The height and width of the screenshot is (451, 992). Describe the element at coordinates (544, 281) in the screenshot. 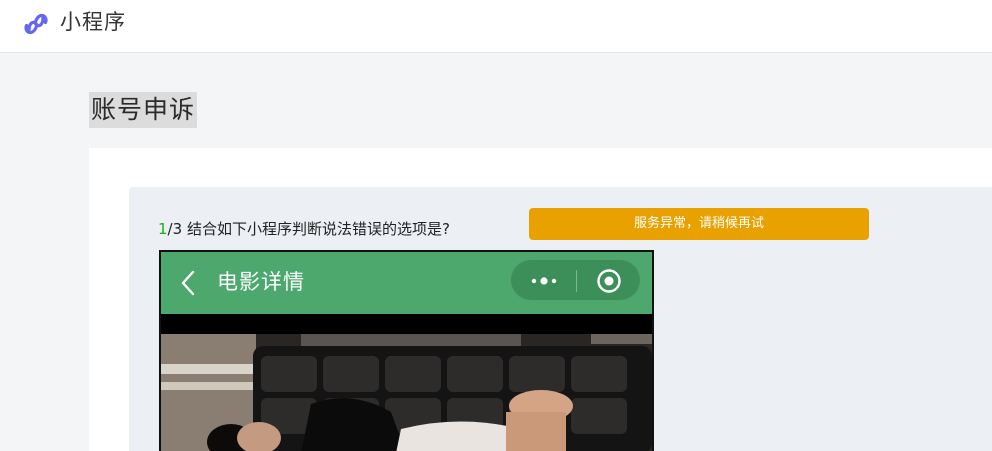

I see `more-dots-icon` at that location.